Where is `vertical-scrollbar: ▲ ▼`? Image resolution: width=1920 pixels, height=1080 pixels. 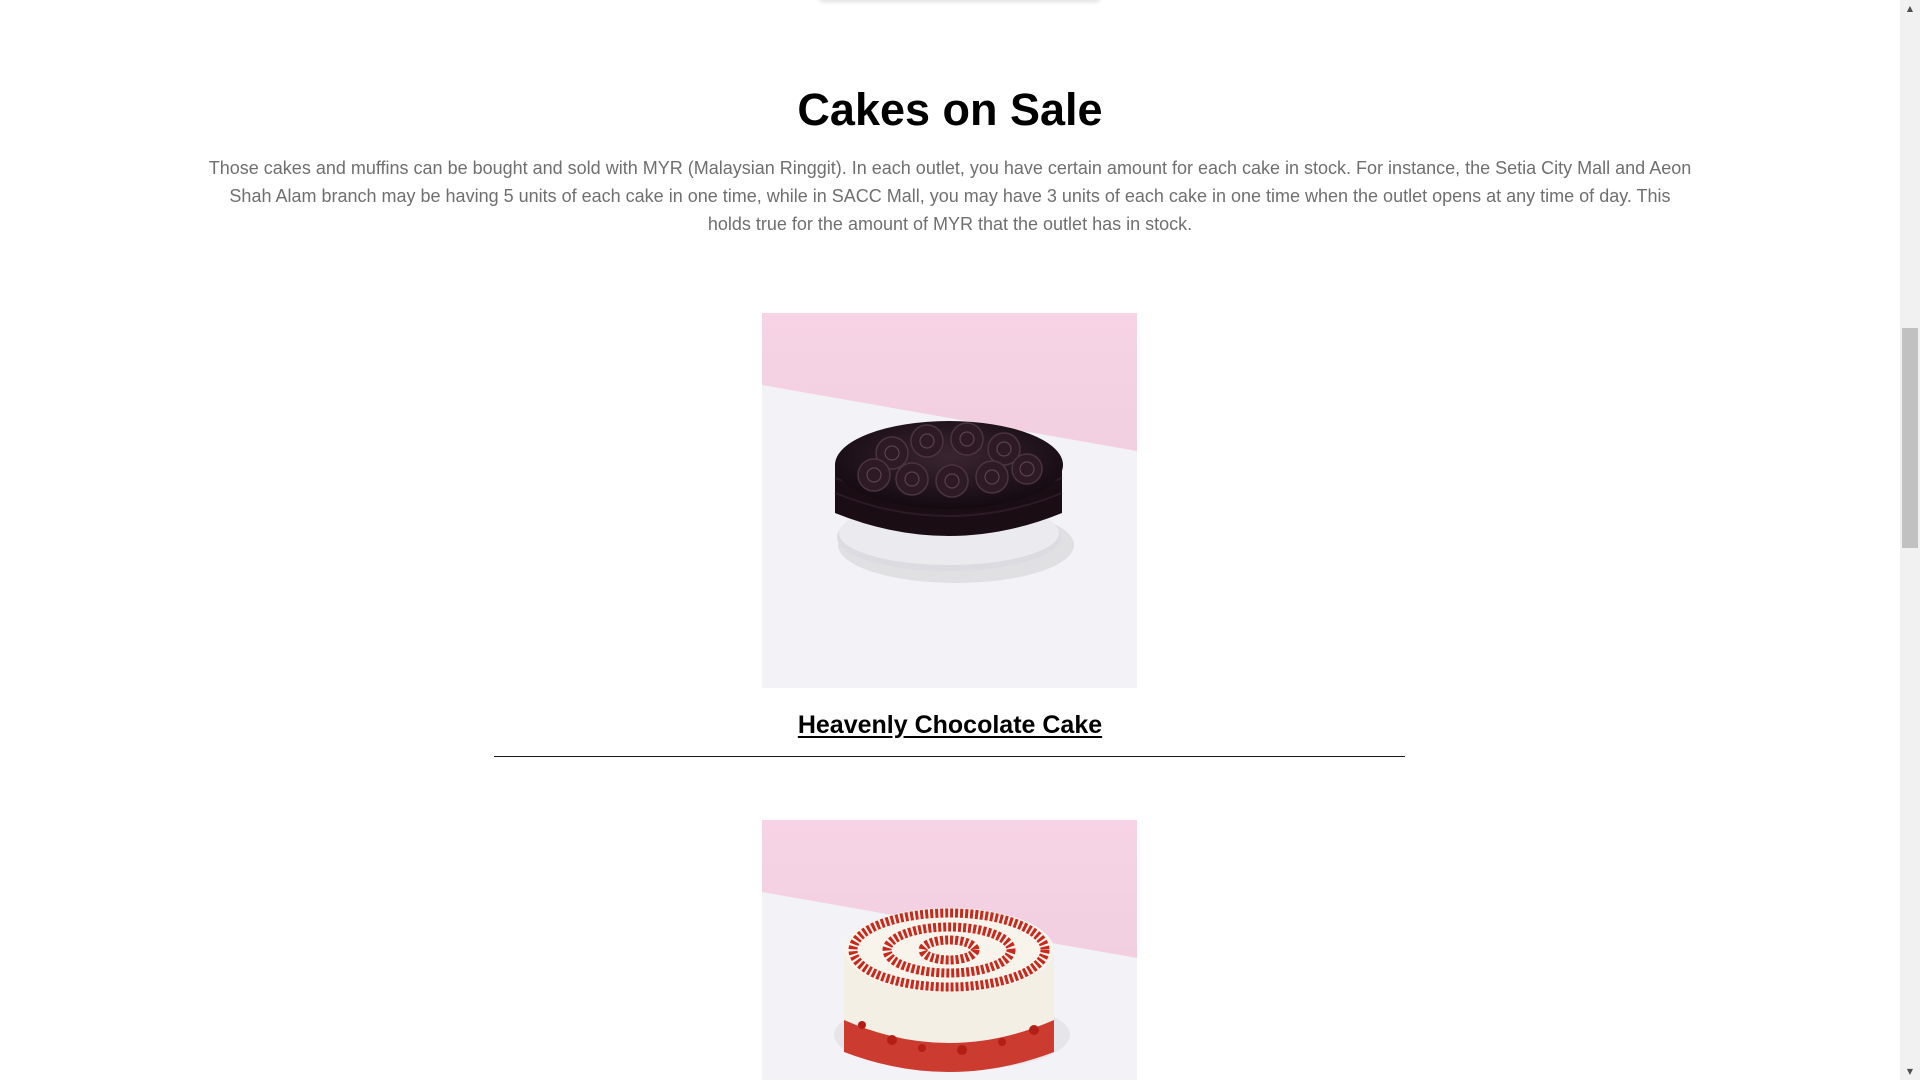
vertical-scrollbar: ▲ ▼ is located at coordinates (1910, 540).